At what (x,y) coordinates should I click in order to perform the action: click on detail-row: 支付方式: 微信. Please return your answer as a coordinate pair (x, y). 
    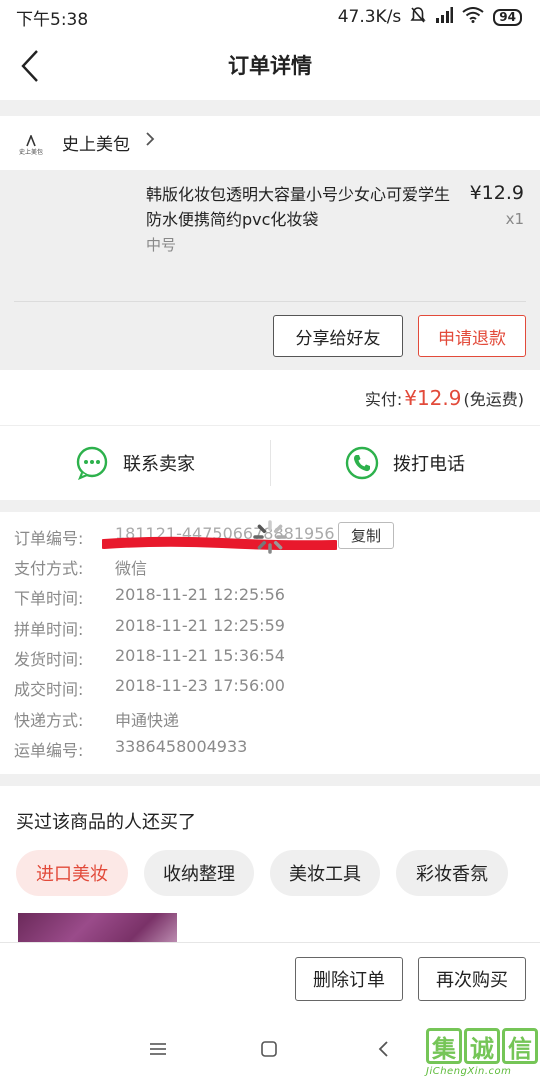
    Looking at the image, I should click on (81, 568).